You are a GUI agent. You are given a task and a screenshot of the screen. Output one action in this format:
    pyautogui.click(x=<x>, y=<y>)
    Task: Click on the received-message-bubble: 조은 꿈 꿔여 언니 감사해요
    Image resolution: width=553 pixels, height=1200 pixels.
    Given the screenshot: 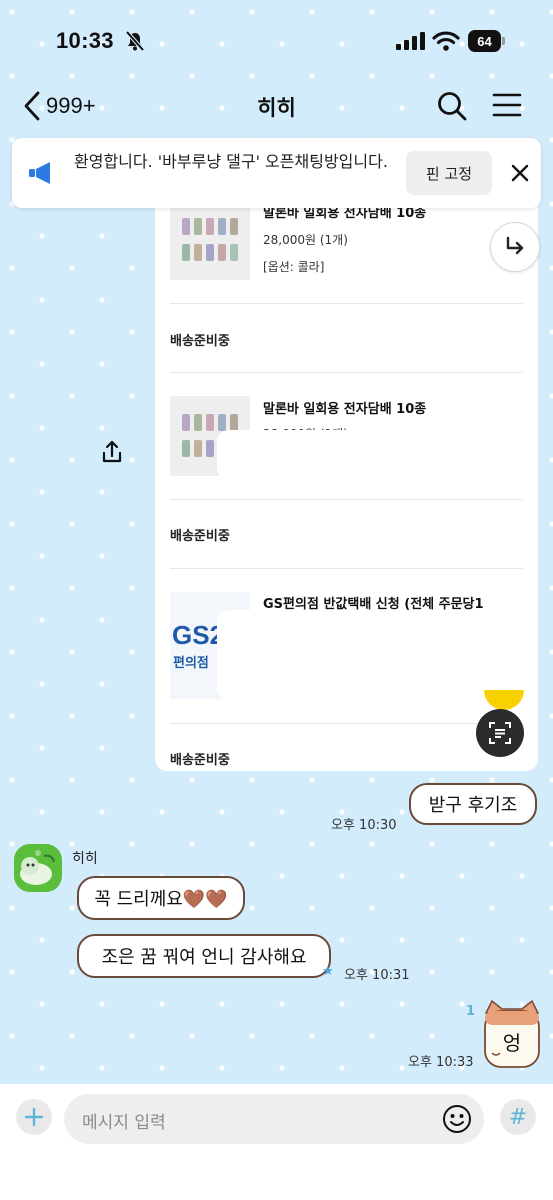 What is the action you would take?
    pyautogui.click(x=204, y=956)
    